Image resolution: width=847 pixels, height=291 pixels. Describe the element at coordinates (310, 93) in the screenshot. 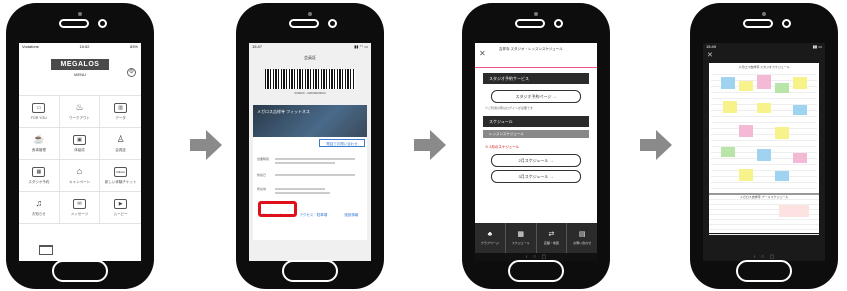

I see `barcode-number: 000000 - 00000000000` at that location.